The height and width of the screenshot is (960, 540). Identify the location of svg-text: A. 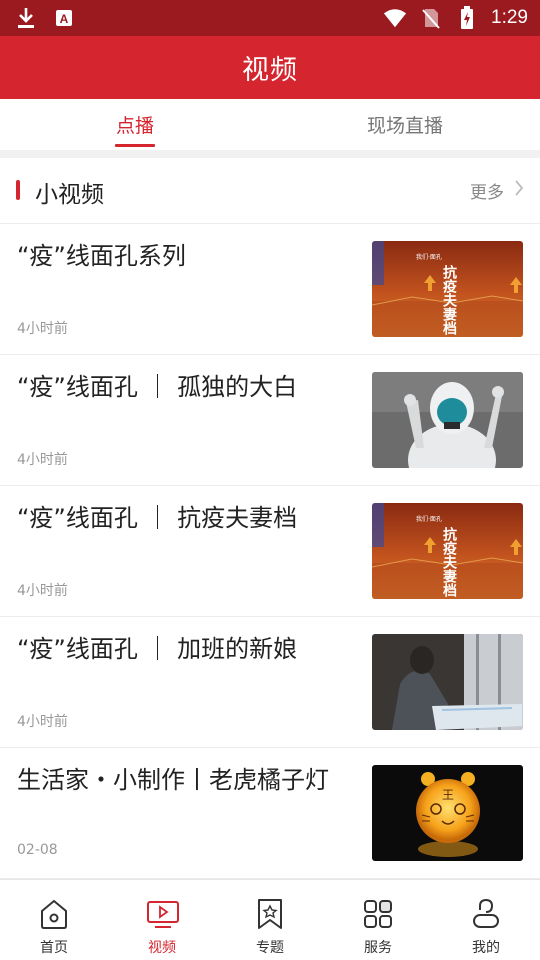
(64, 19).